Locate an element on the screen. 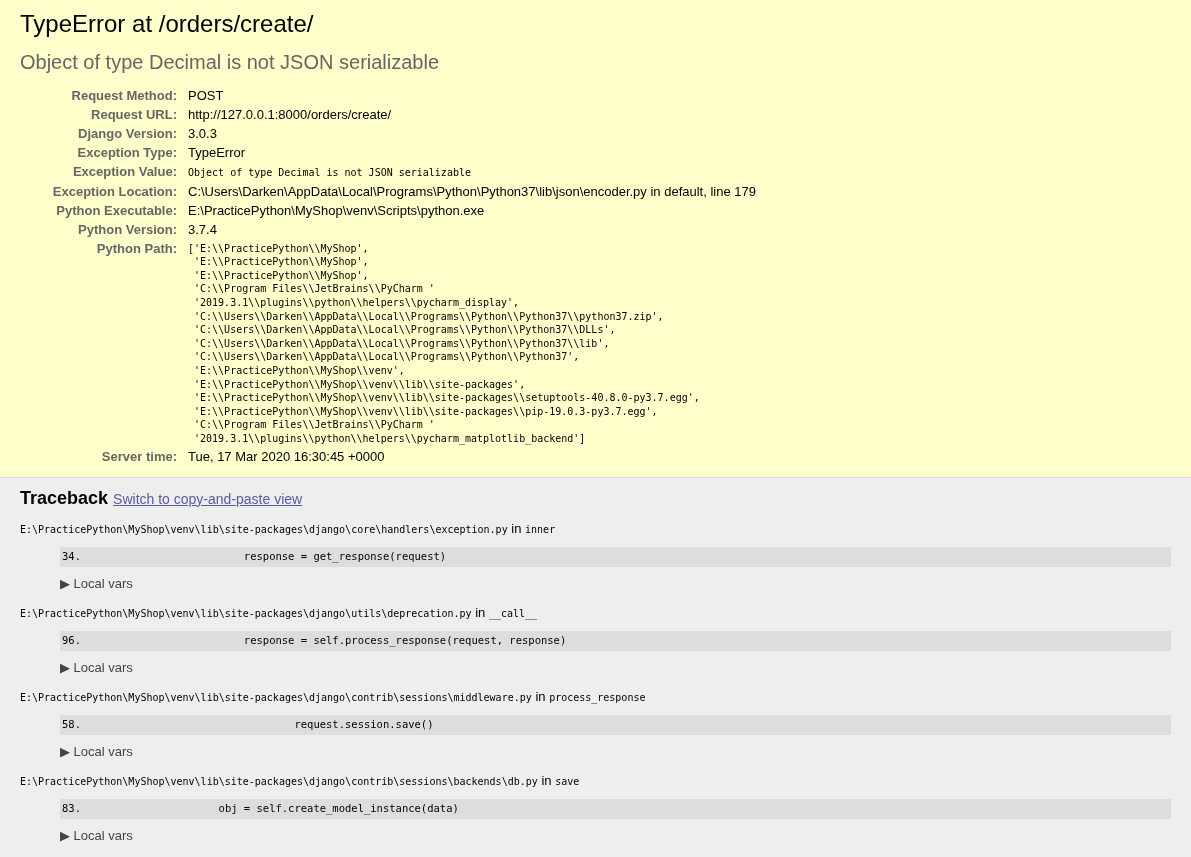 The width and height of the screenshot is (1191, 857). function-name: __call__ is located at coordinates (513, 614).